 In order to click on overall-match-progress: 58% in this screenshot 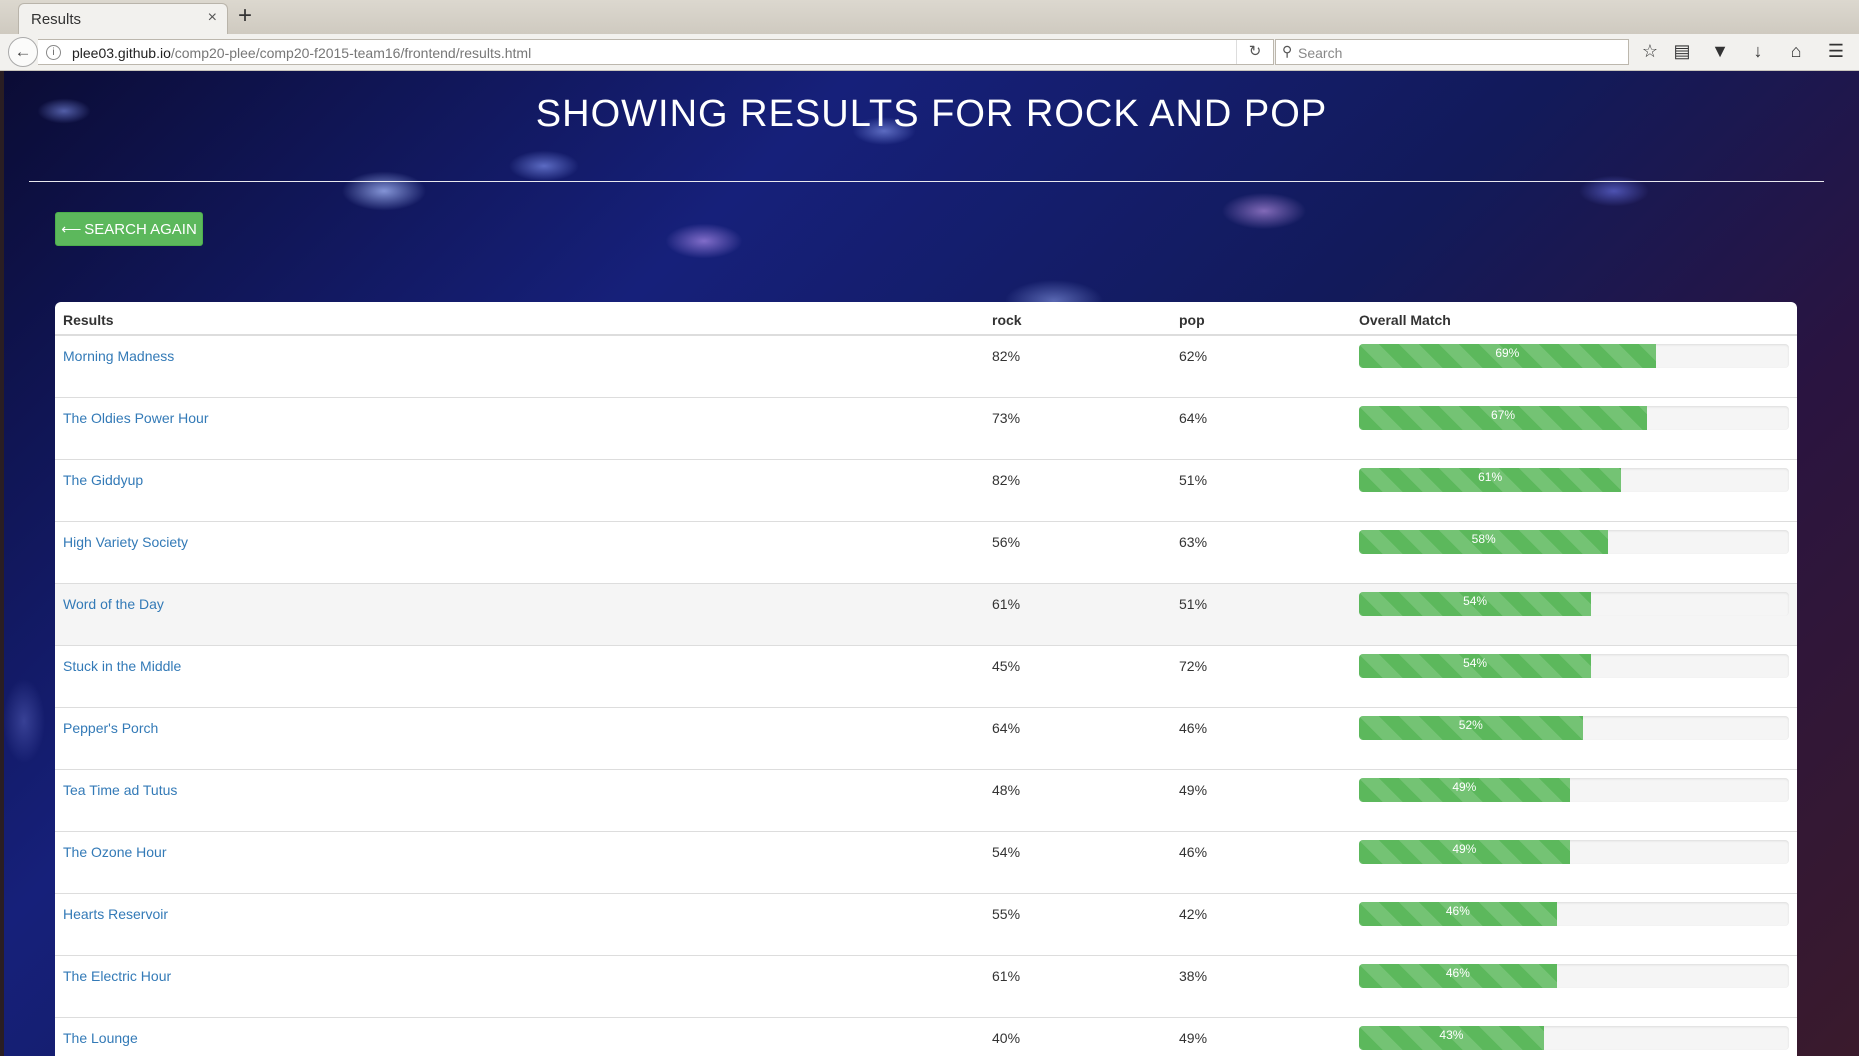, I will do `click(1574, 542)`.